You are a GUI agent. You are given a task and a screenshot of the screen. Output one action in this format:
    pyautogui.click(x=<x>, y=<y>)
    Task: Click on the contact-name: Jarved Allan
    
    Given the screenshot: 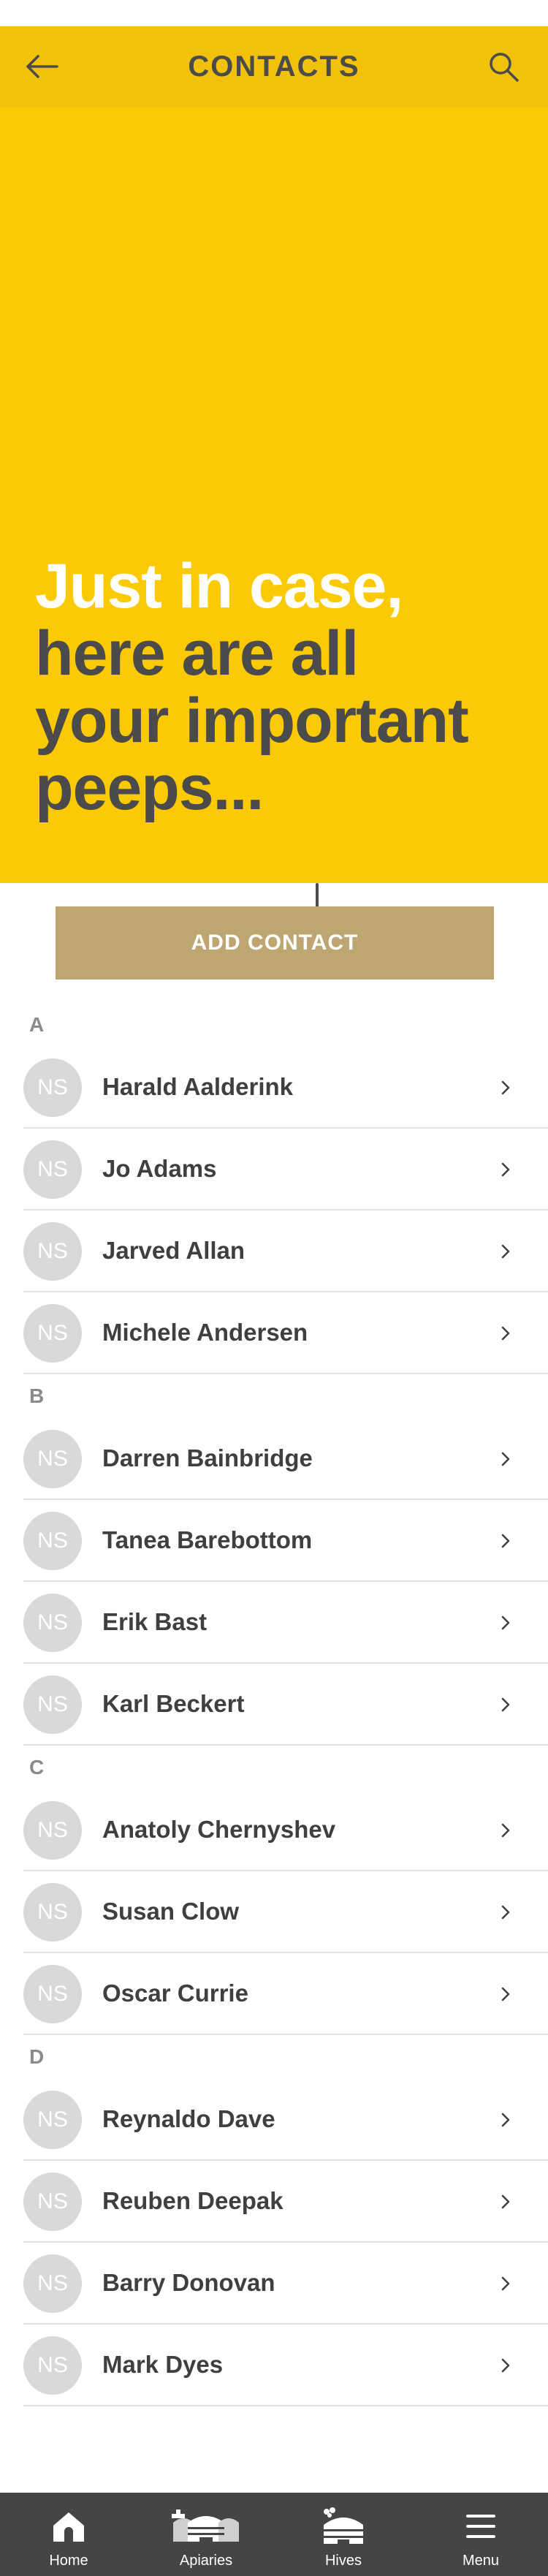 What is the action you would take?
    pyautogui.click(x=174, y=1250)
    